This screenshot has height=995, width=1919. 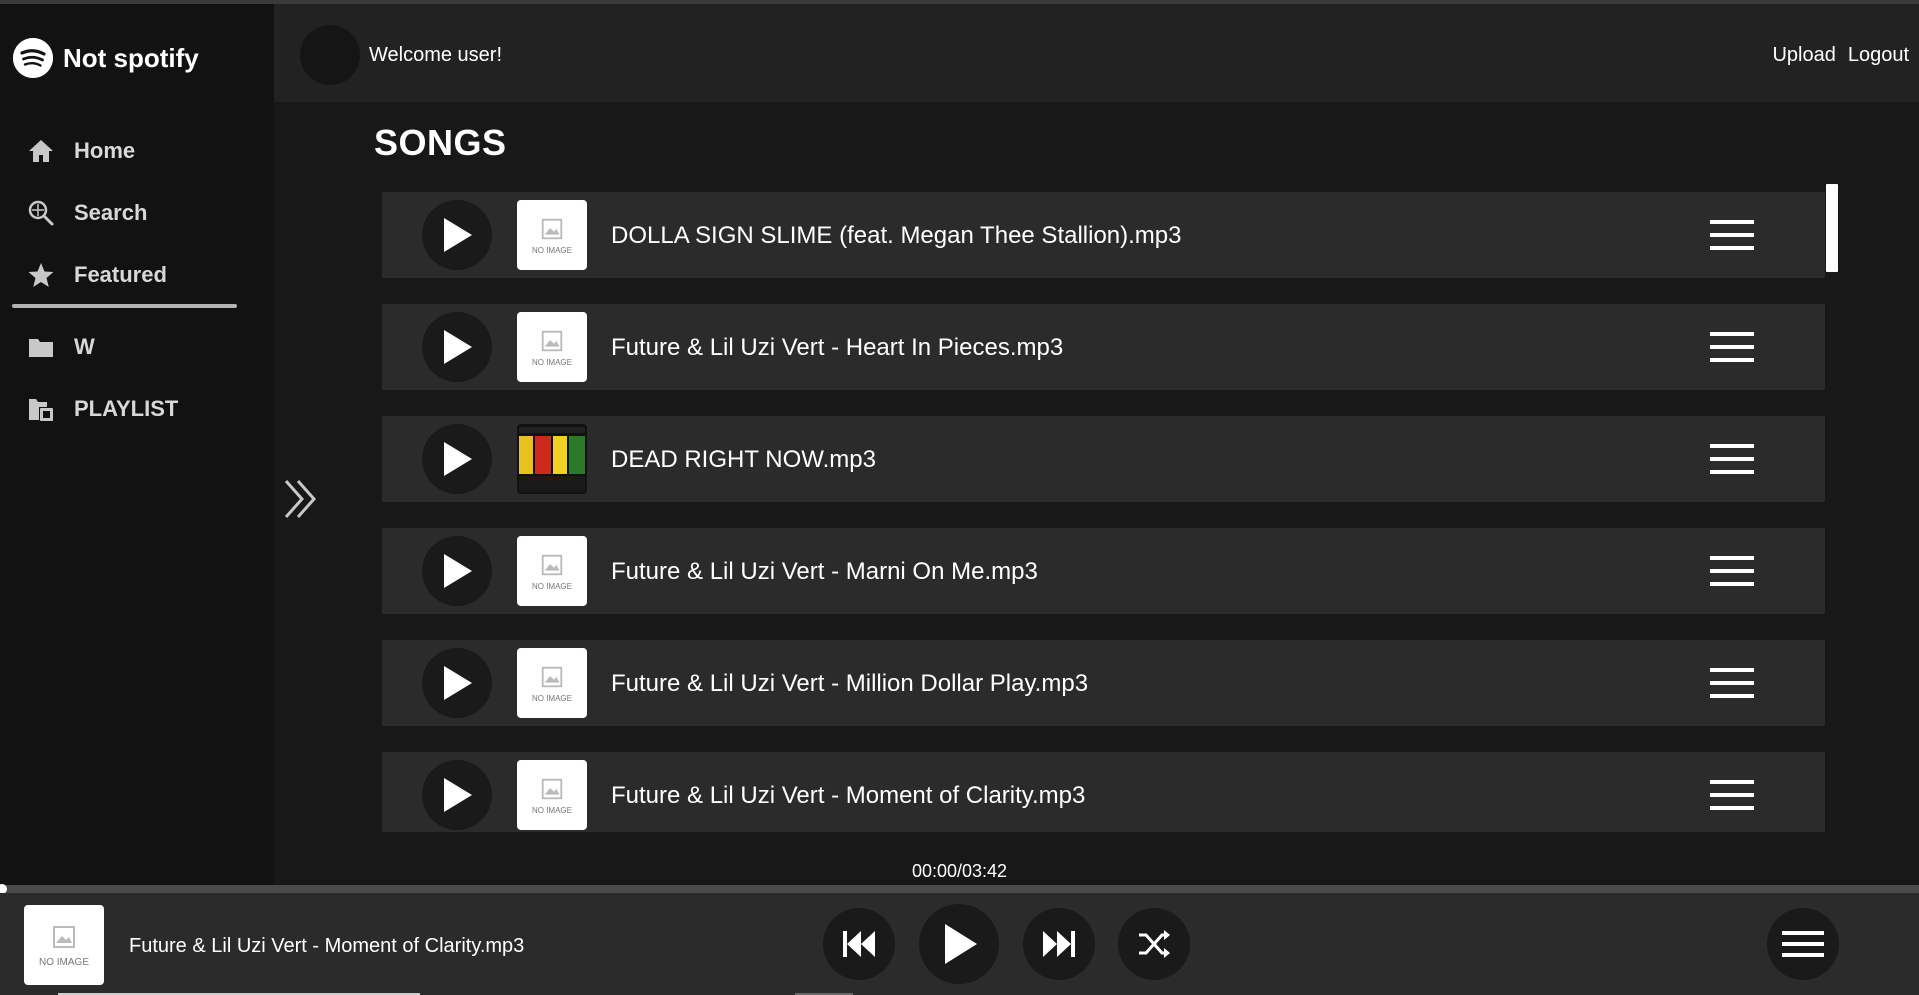 I want to click on now-playing-cover: NO IMAGE, so click(x=64, y=945).